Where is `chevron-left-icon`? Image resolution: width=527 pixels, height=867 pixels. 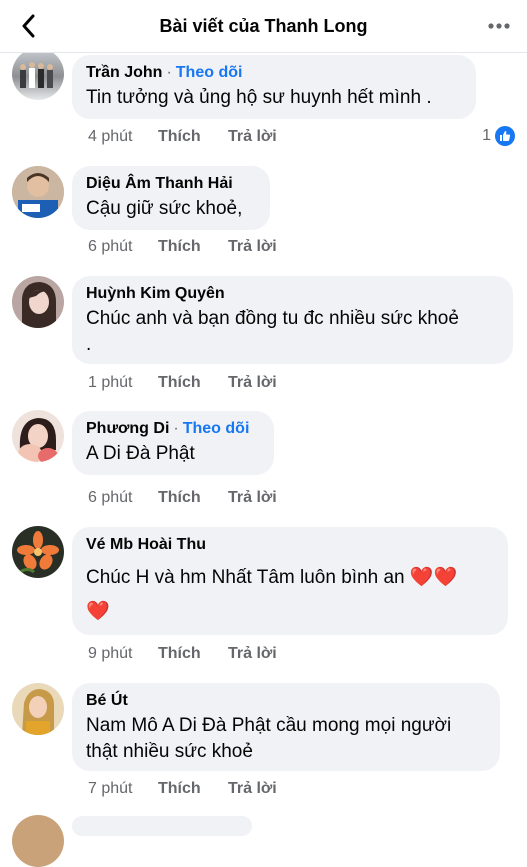
chevron-left-icon is located at coordinates (28, 26).